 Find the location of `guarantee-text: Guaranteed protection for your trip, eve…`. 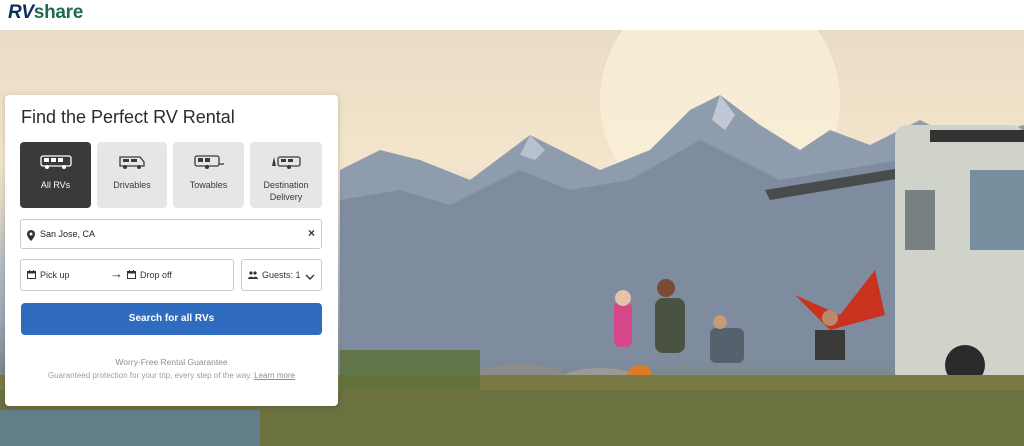

guarantee-text: Guaranteed protection for your trip, eve… is located at coordinates (149, 375).